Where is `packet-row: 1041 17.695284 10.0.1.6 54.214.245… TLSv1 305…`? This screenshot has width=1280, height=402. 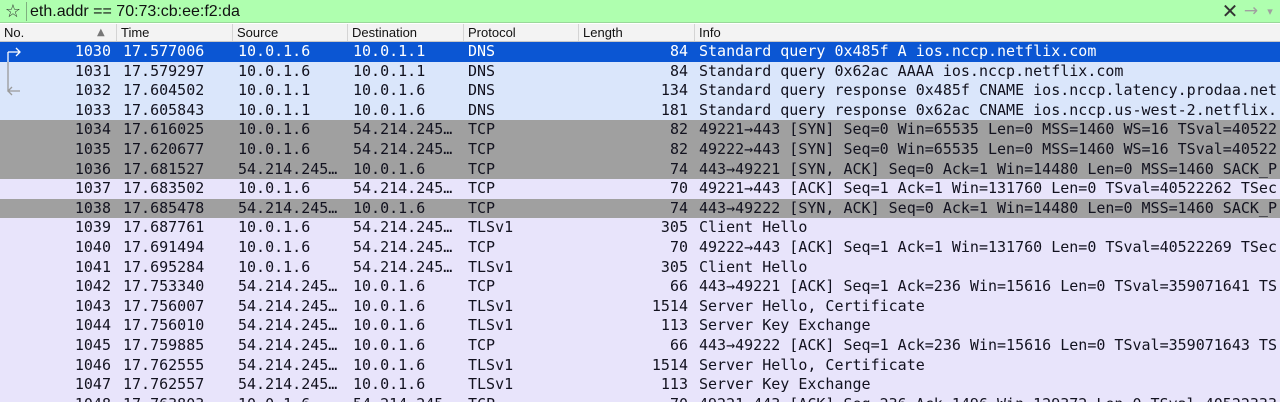
packet-row: 1041 17.695284 10.0.1.6 54.214.245… TLSv1 305… is located at coordinates (640, 267).